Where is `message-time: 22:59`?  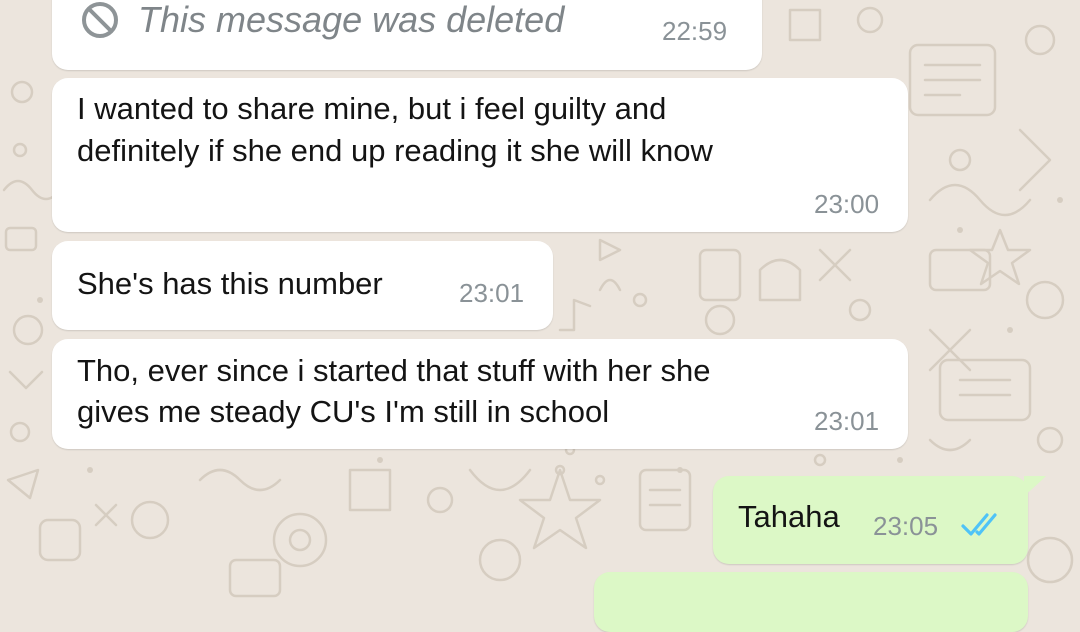
message-time: 22:59 is located at coordinates (695, 31).